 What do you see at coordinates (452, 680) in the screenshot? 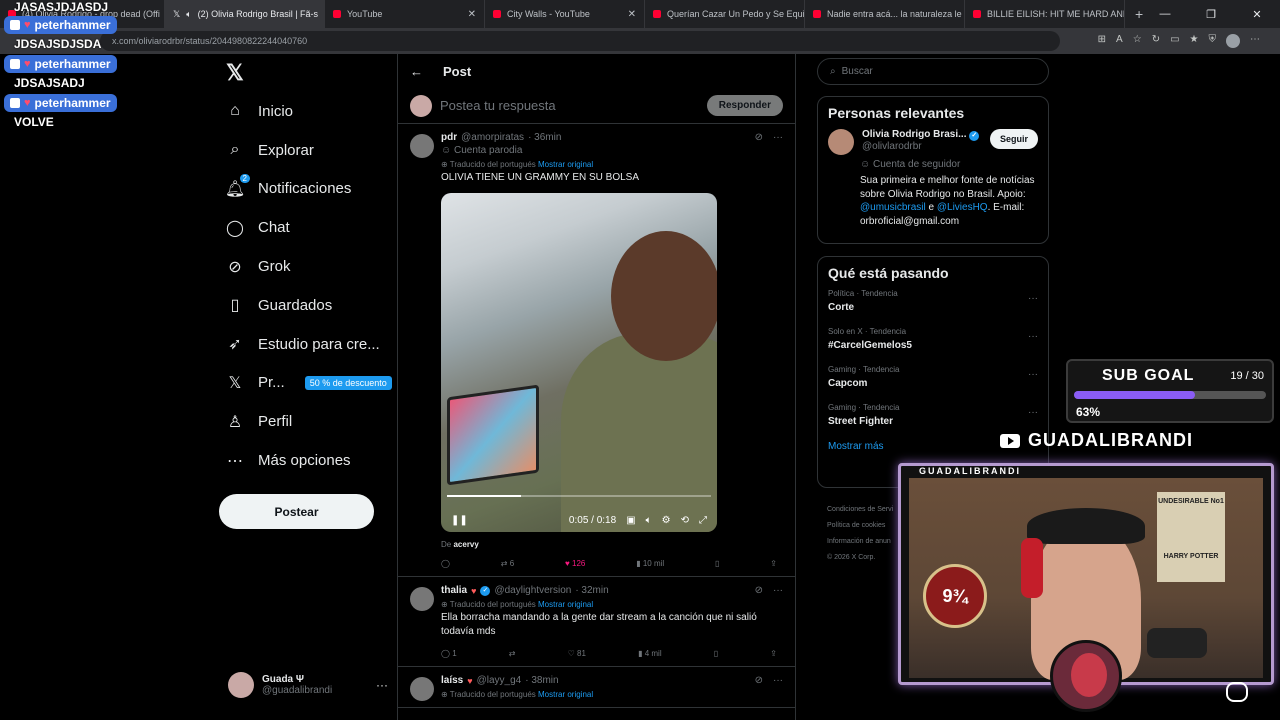
I see `tweet-author-name: laíss` at bounding box center [452, 680].